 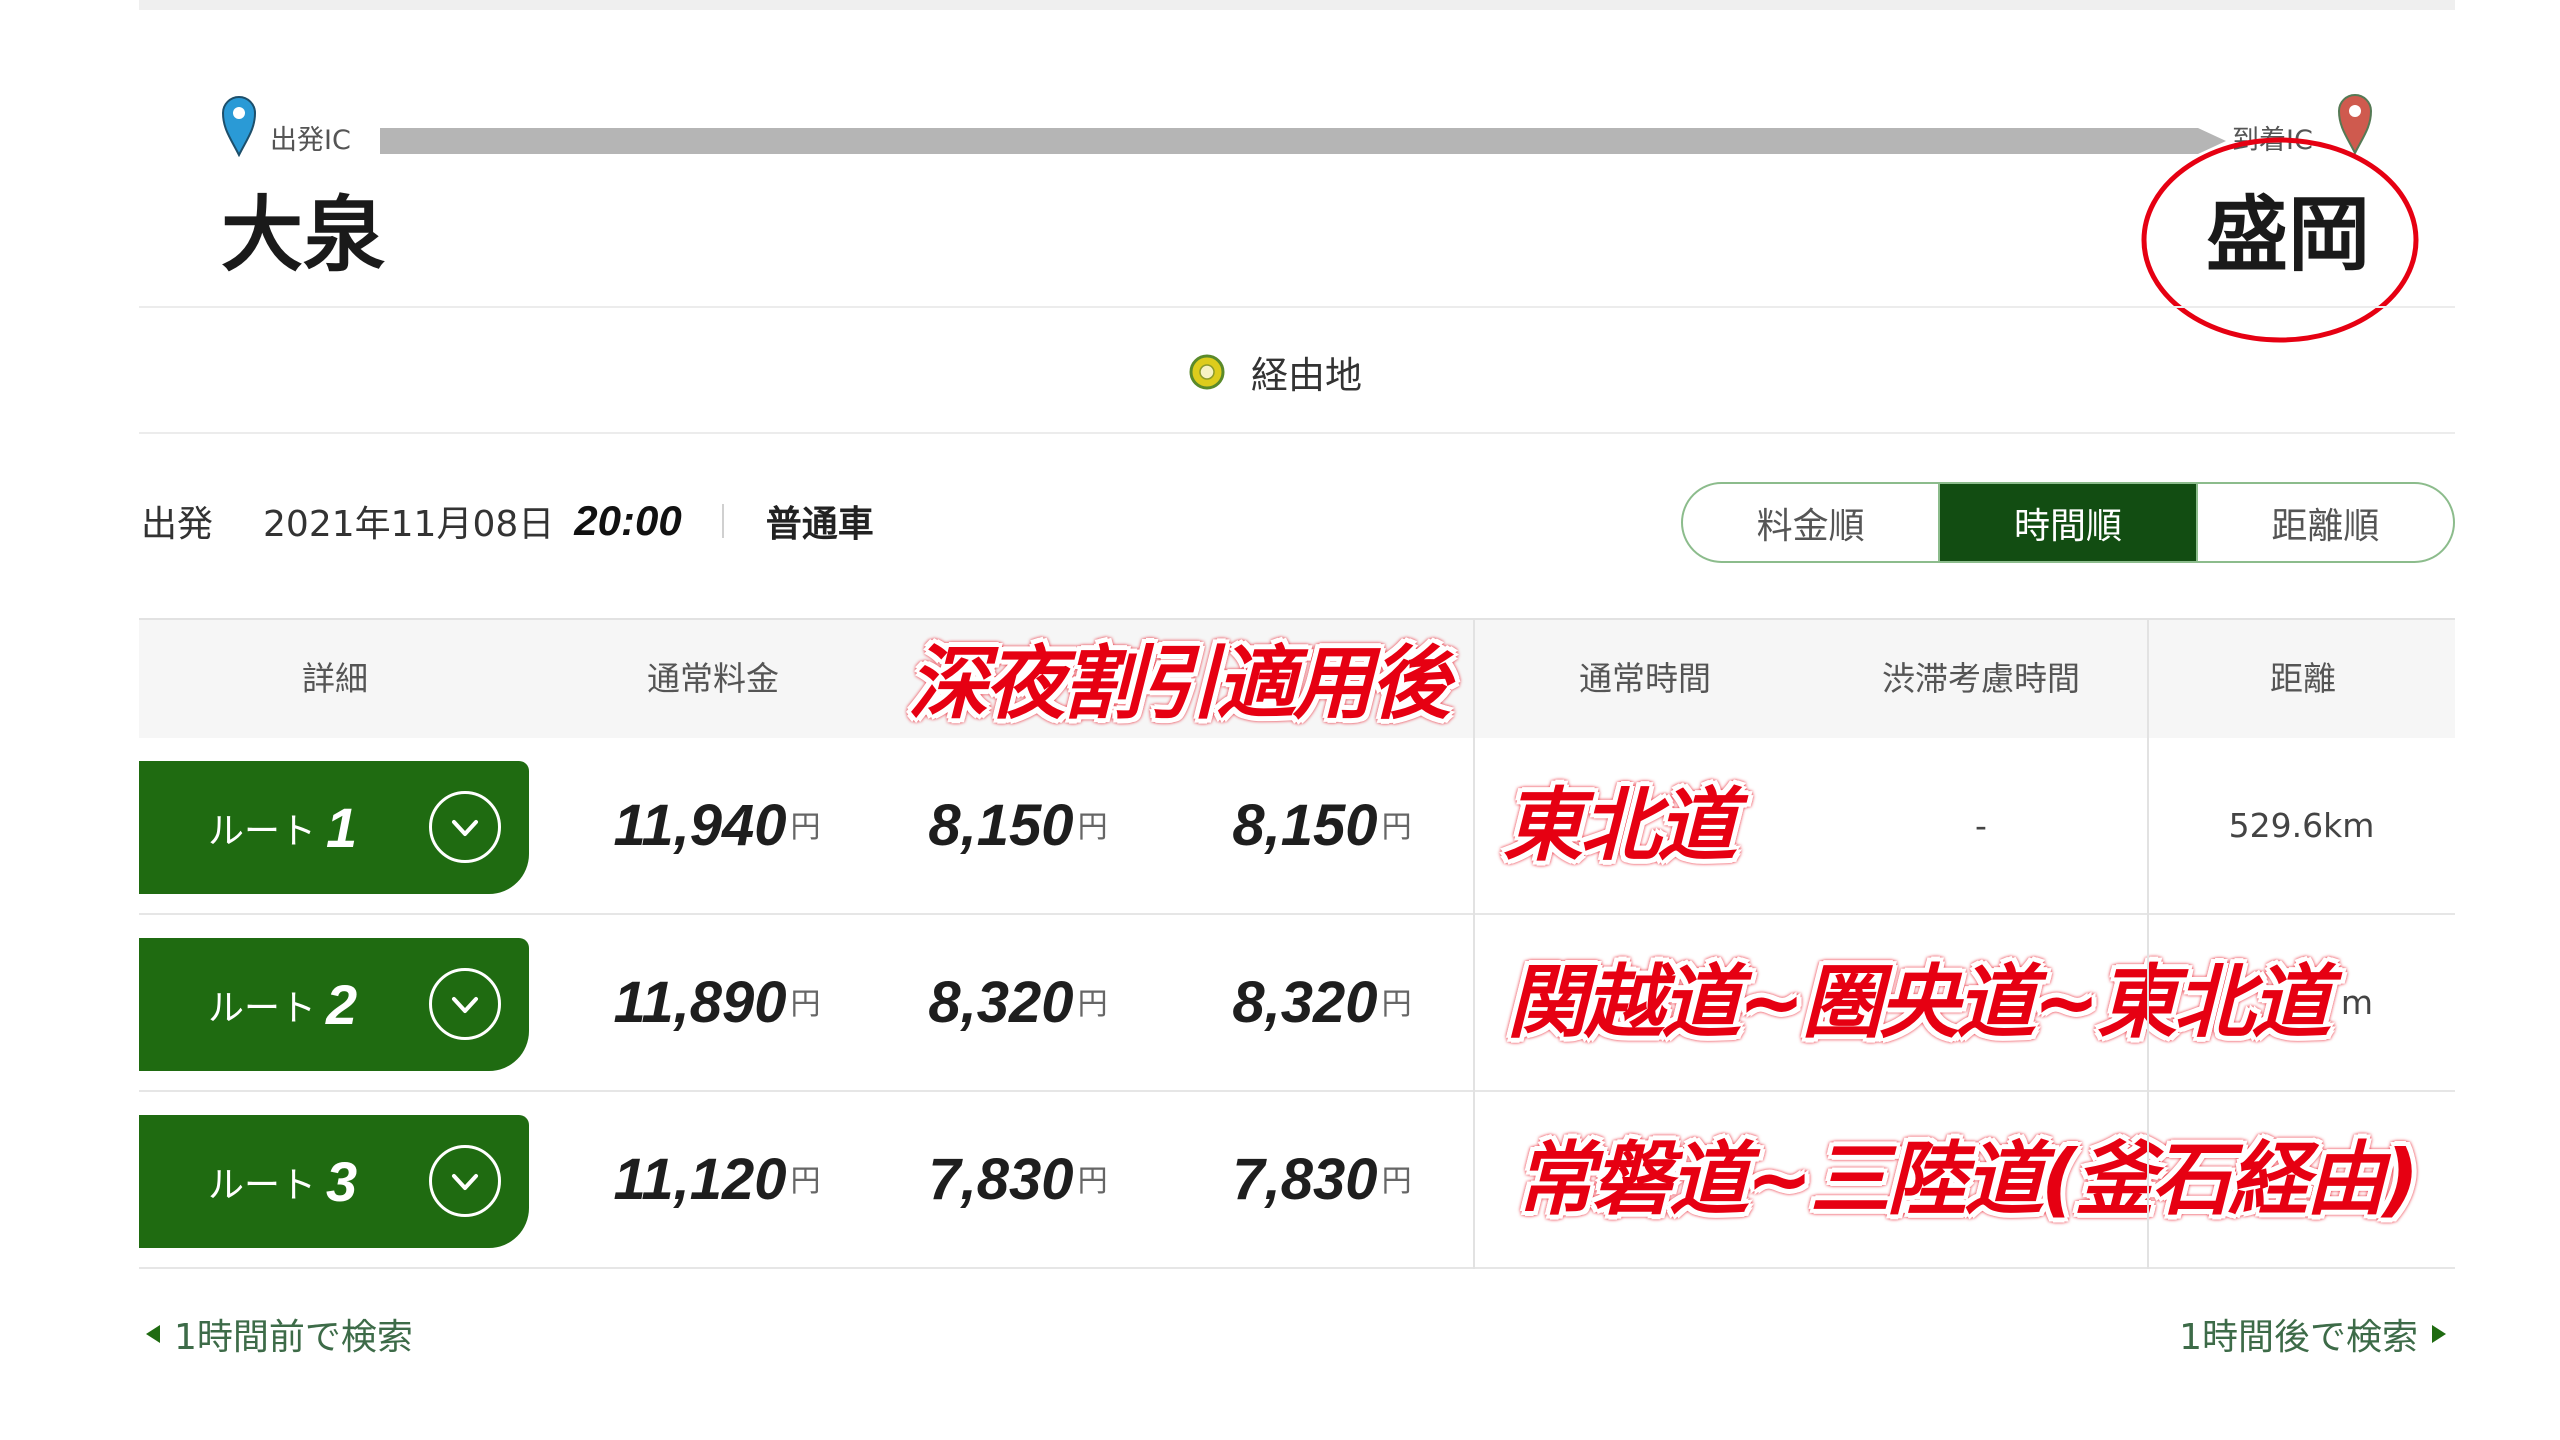 I want to click on discount-fare-2: 8,150 円, so click(x=1322, y=825).